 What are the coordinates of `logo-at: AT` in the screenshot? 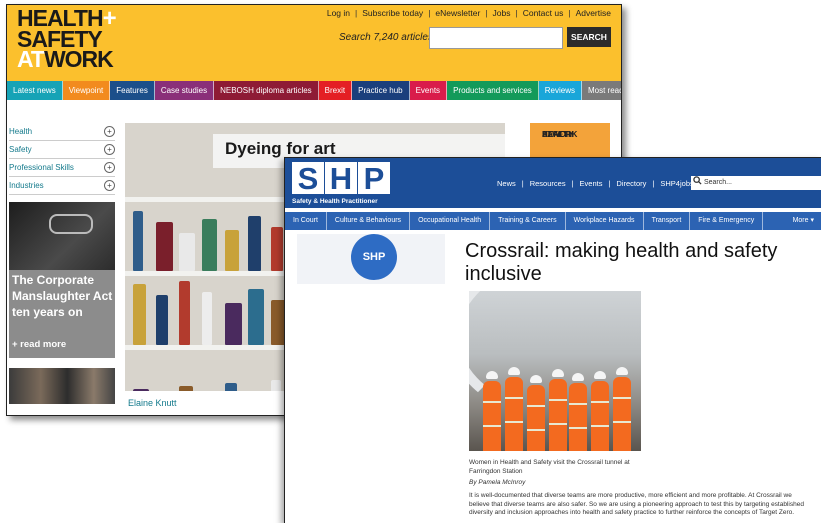 It's located at (31, 59).